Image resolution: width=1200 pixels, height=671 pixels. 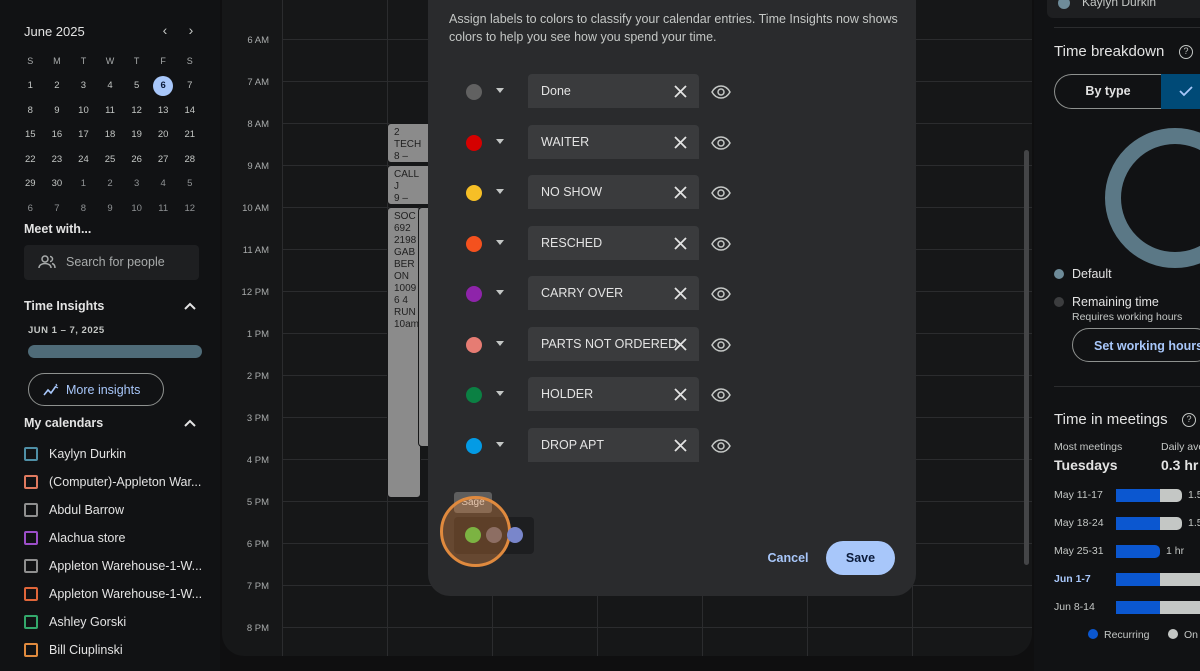 I want to click on day-cell: 23, so click(x=57, y=159).